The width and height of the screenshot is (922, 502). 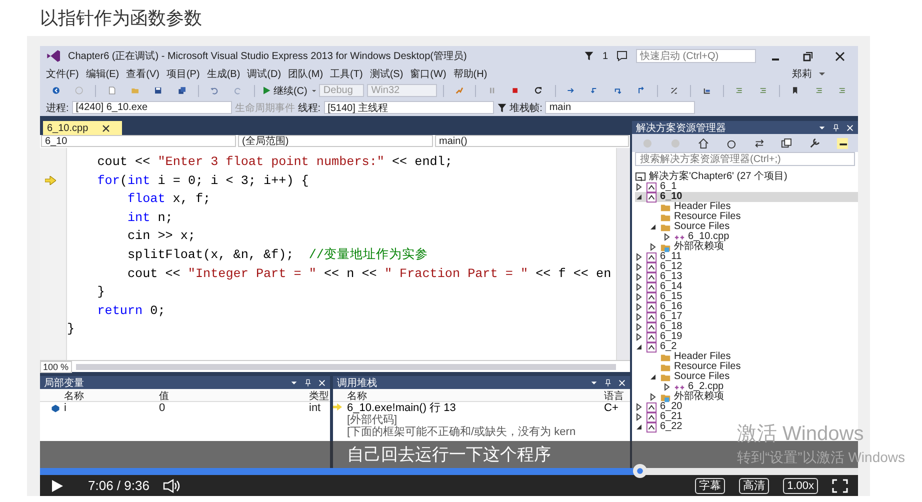 I want to click on document-tab: 6_10.cpp, so click(x=82, y=128).